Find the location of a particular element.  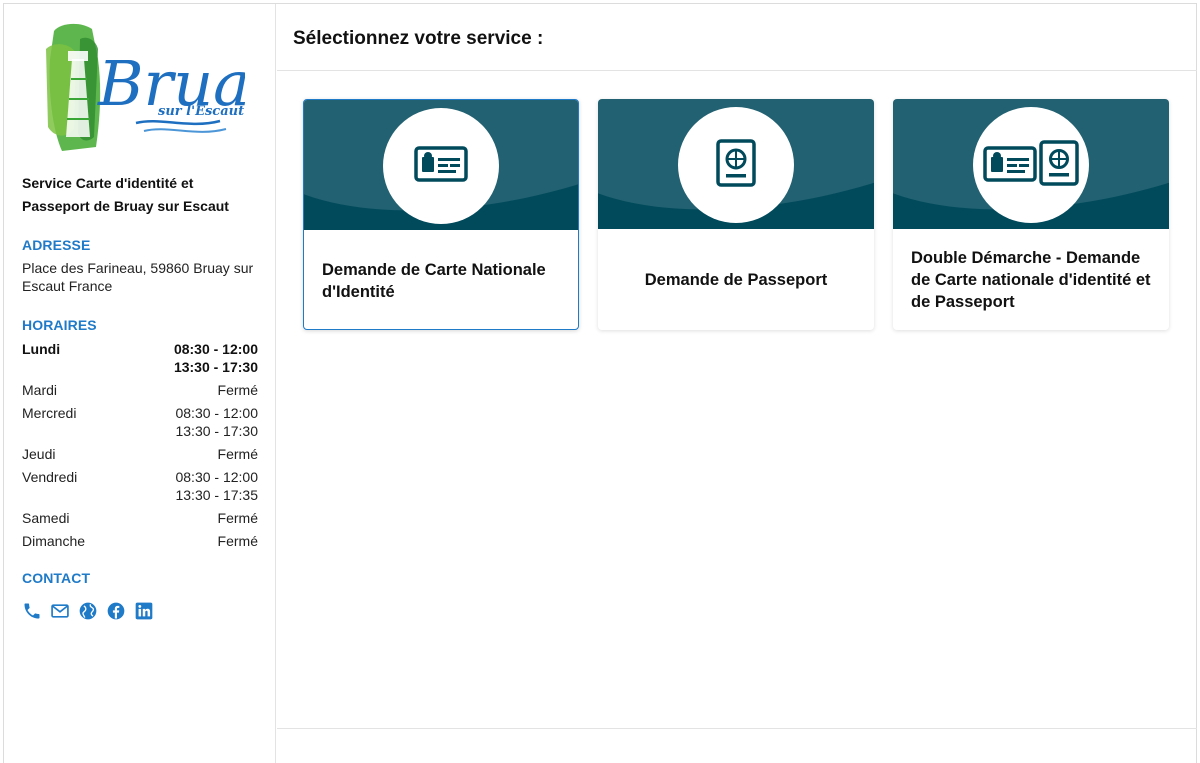

contact-icons is located at coordinates (88, 611).